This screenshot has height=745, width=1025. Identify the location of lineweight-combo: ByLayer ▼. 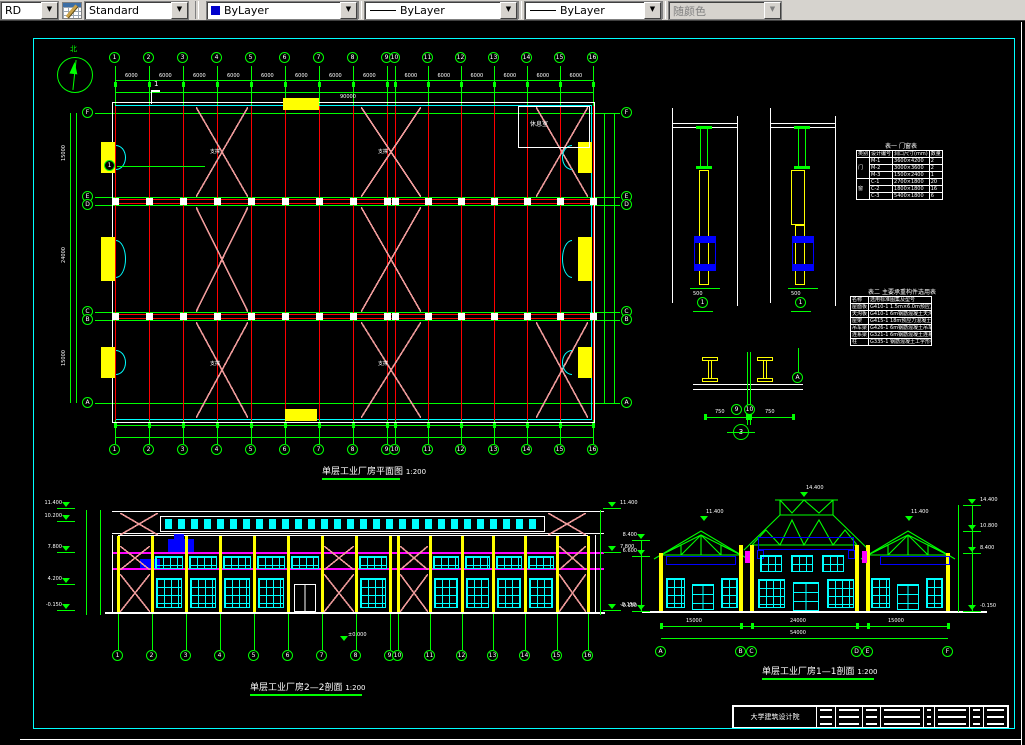
(593, 10).